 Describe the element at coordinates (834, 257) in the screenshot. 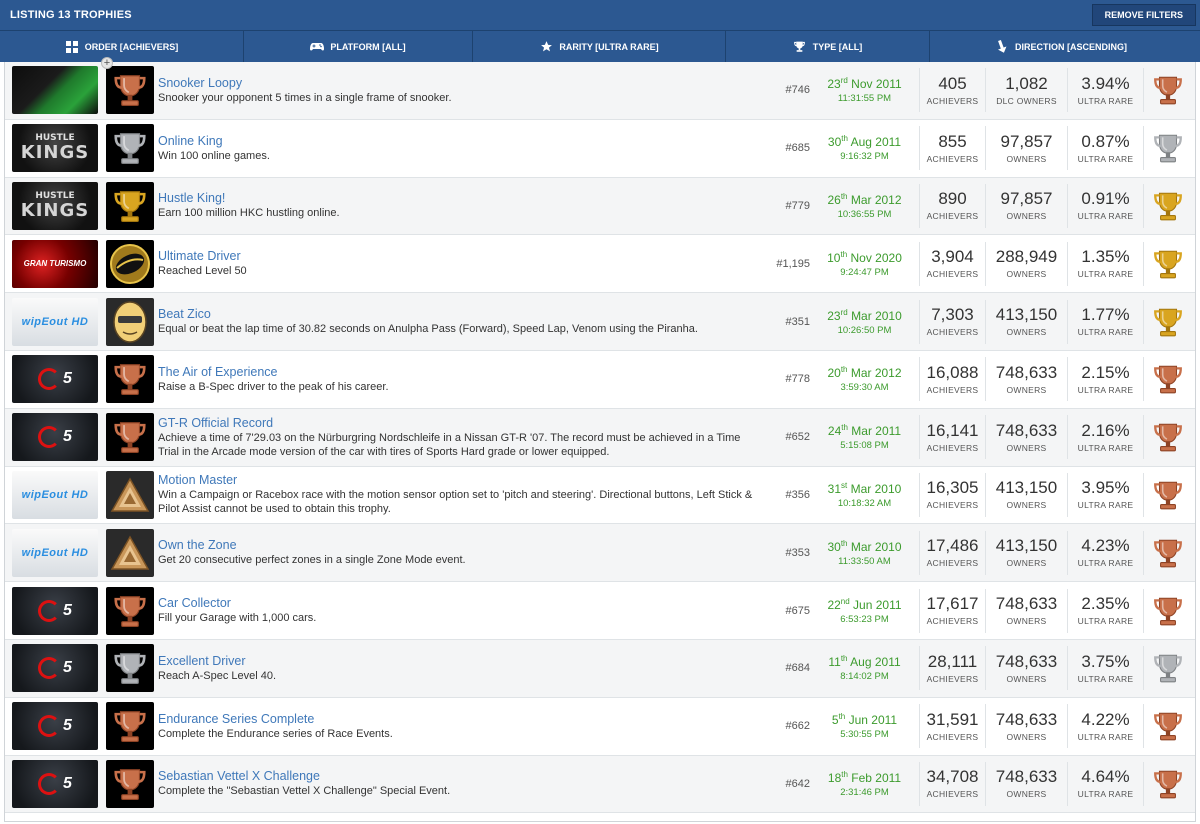

I see `date-day: 10` at that location.